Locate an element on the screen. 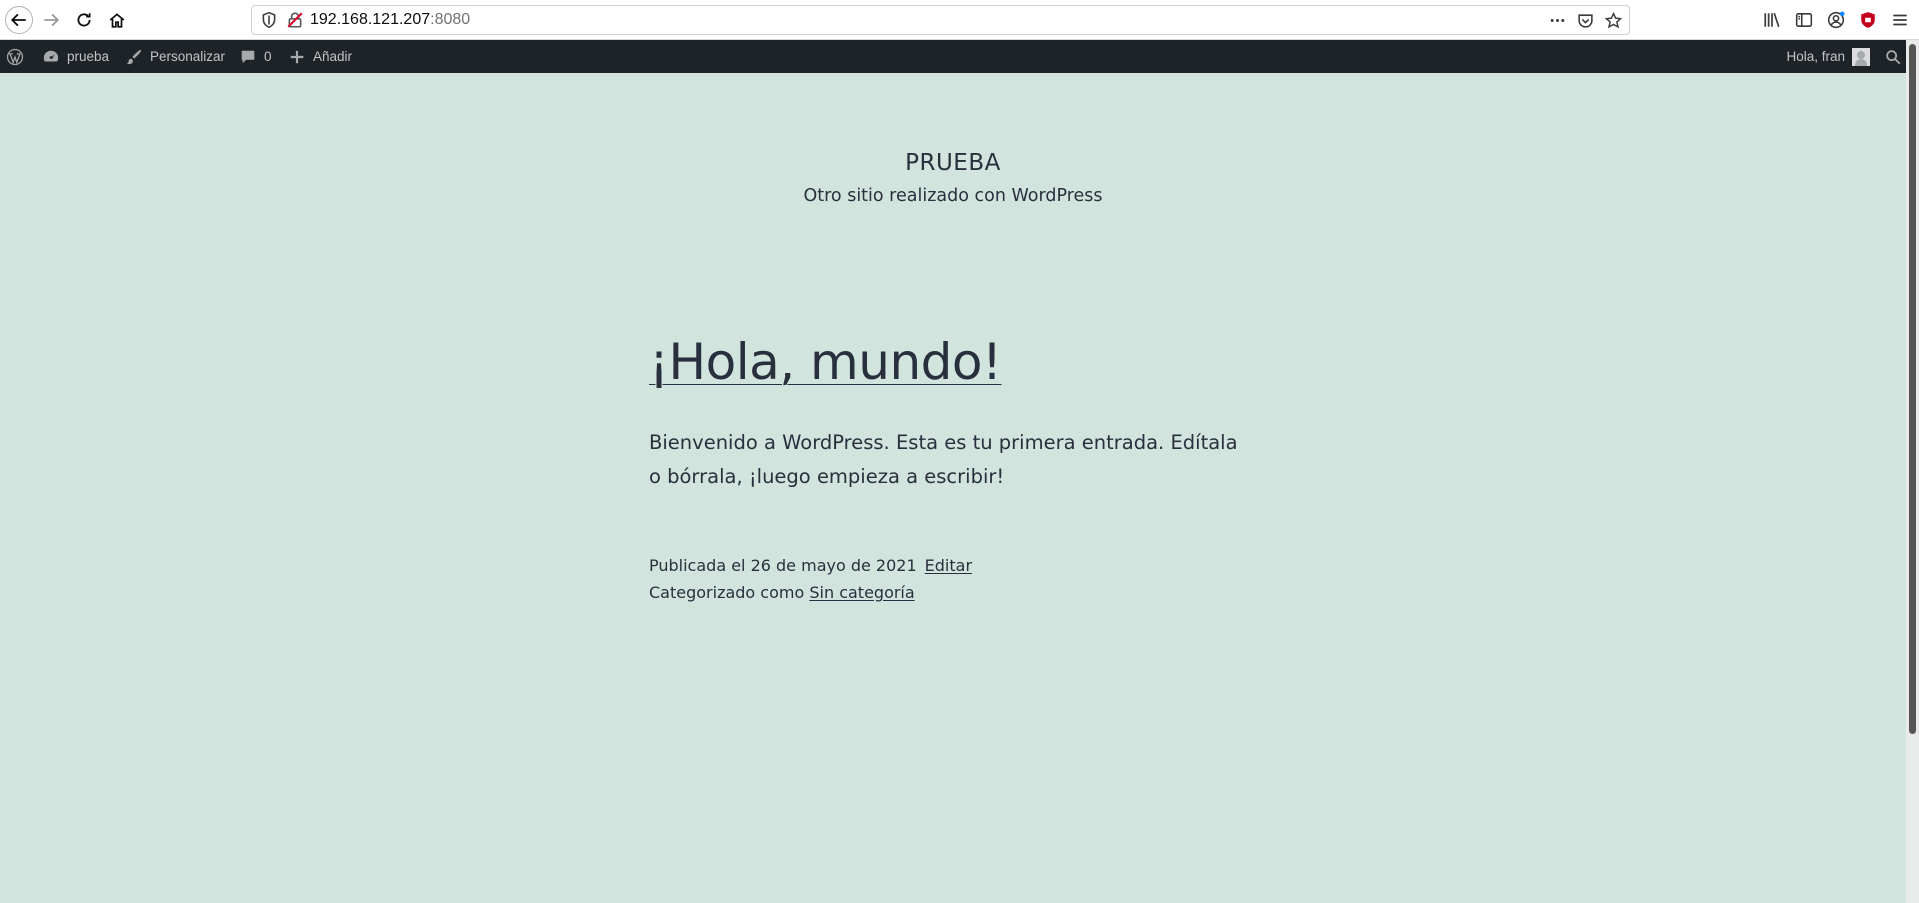 The image size is (1919, 903). reload-icon is located at coordinates (84, 20).